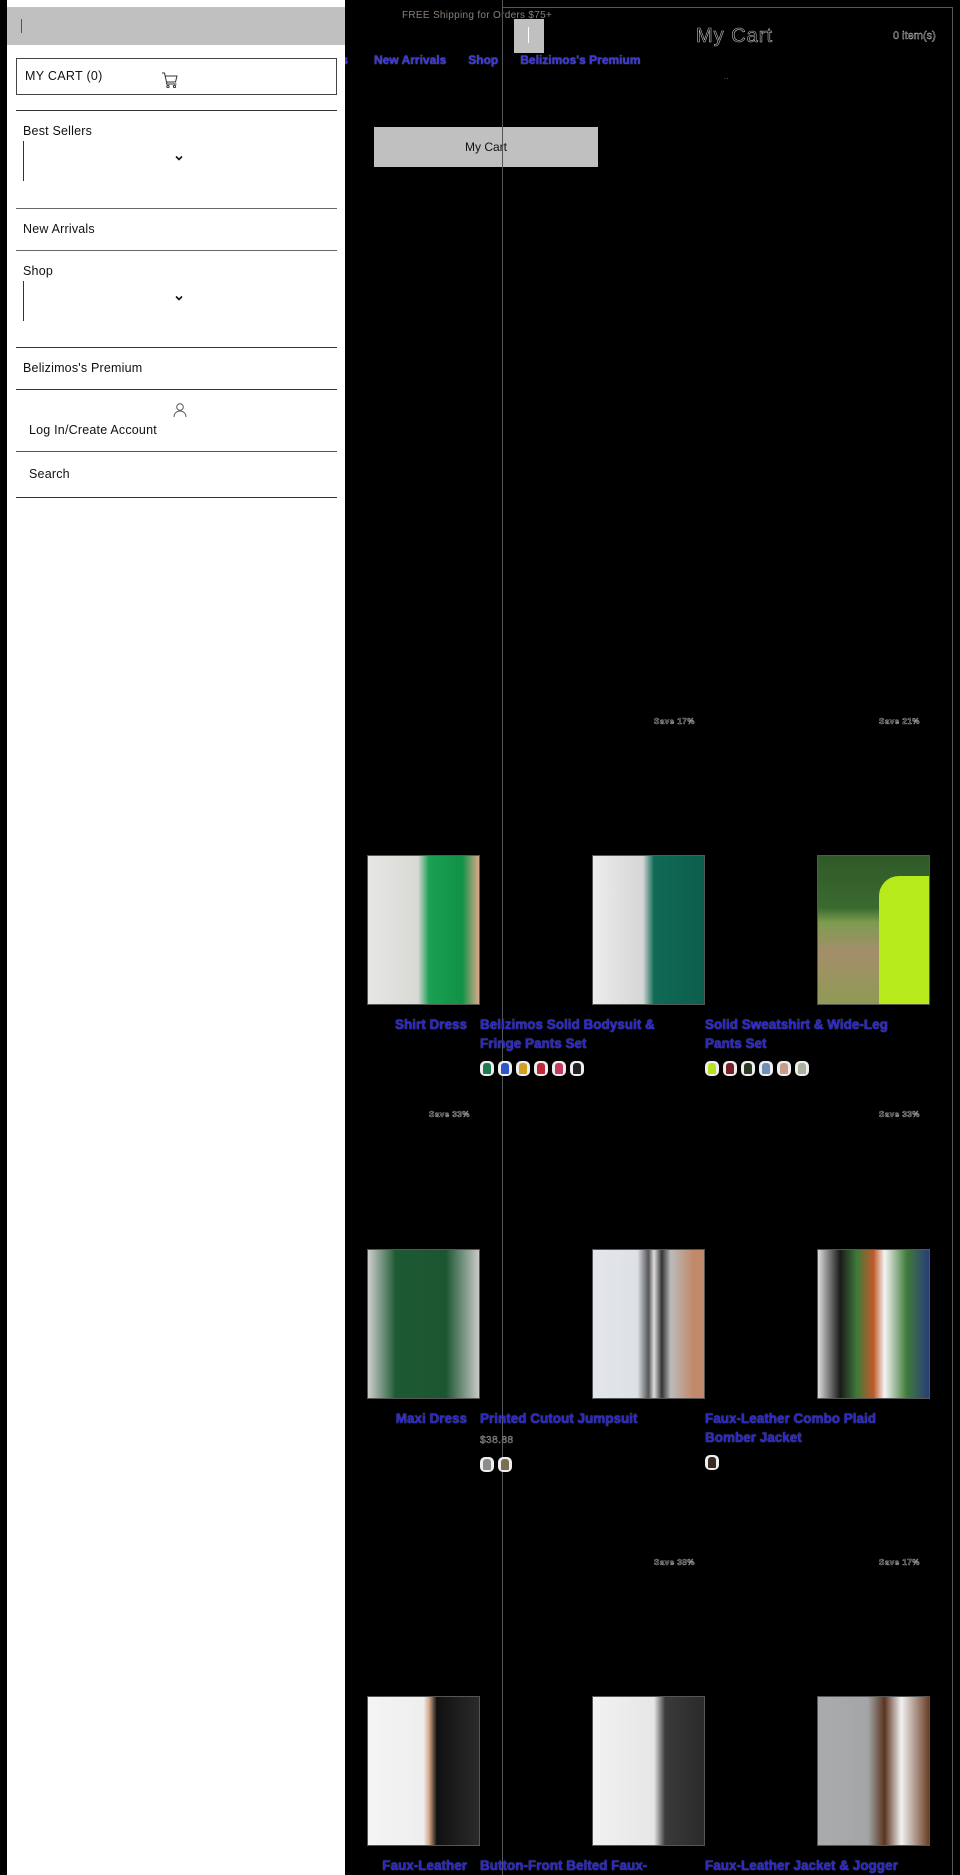  I want to click on close-icon, so click(528, 35).